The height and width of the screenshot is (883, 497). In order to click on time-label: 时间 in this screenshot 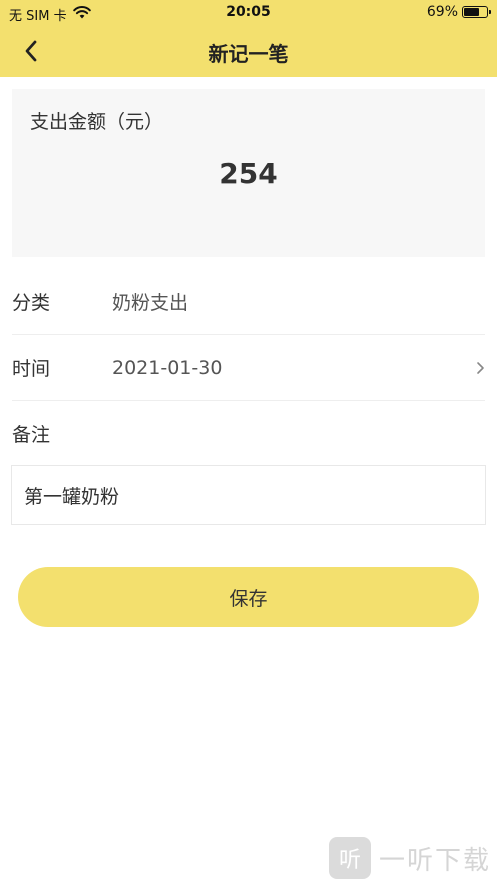, I will do `click(31, 369)`.